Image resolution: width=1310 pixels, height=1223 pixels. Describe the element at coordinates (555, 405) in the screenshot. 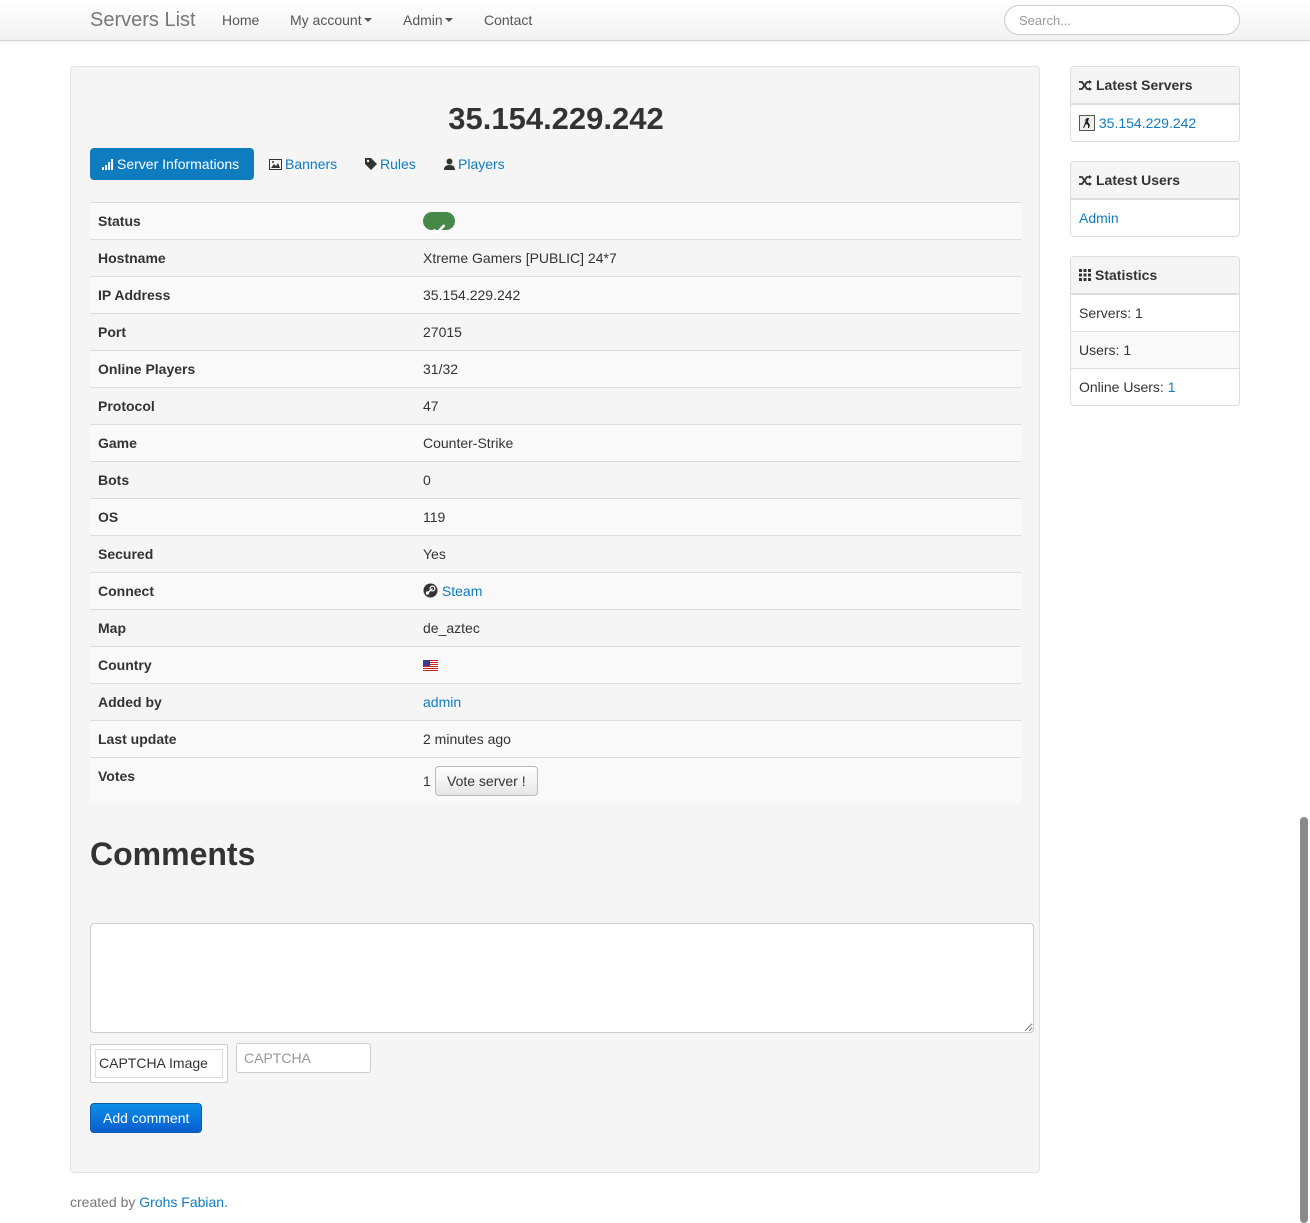

I see `table-row: Protocol 47` at that location.